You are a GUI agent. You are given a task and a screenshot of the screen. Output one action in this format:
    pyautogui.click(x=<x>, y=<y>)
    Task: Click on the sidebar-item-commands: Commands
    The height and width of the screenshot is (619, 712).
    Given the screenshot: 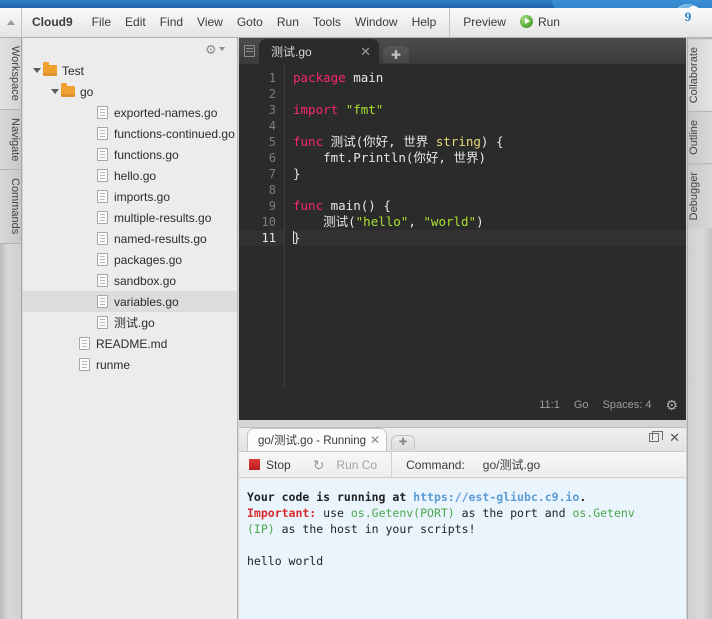 What is the action you would take?
    pyautogui.click(x=10, y=207)
    